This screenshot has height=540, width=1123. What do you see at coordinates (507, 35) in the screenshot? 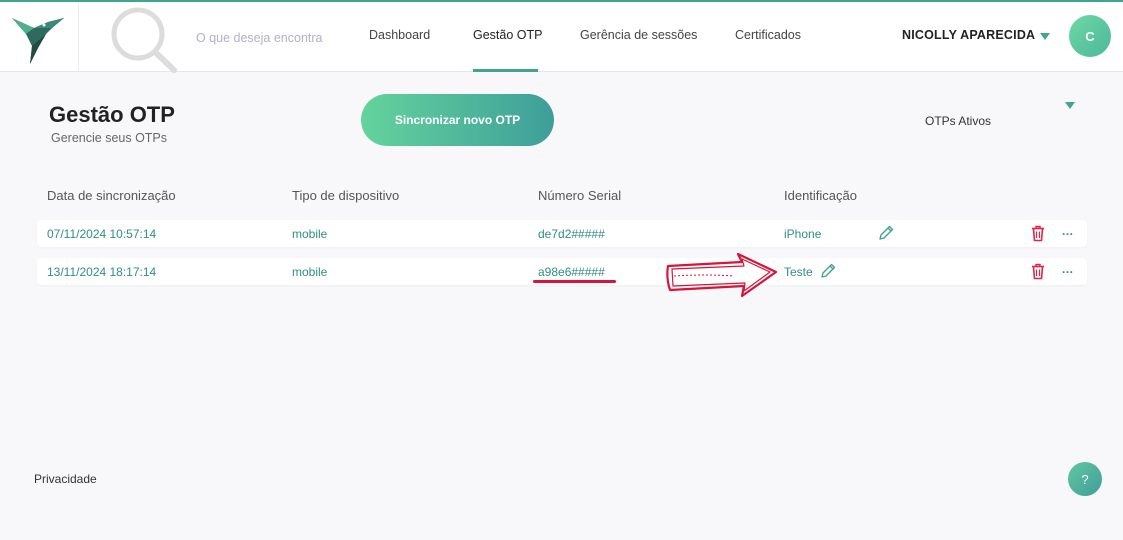
I see `nav-gestao-otp: Gestão OTP` at bounding box center [507, 35].